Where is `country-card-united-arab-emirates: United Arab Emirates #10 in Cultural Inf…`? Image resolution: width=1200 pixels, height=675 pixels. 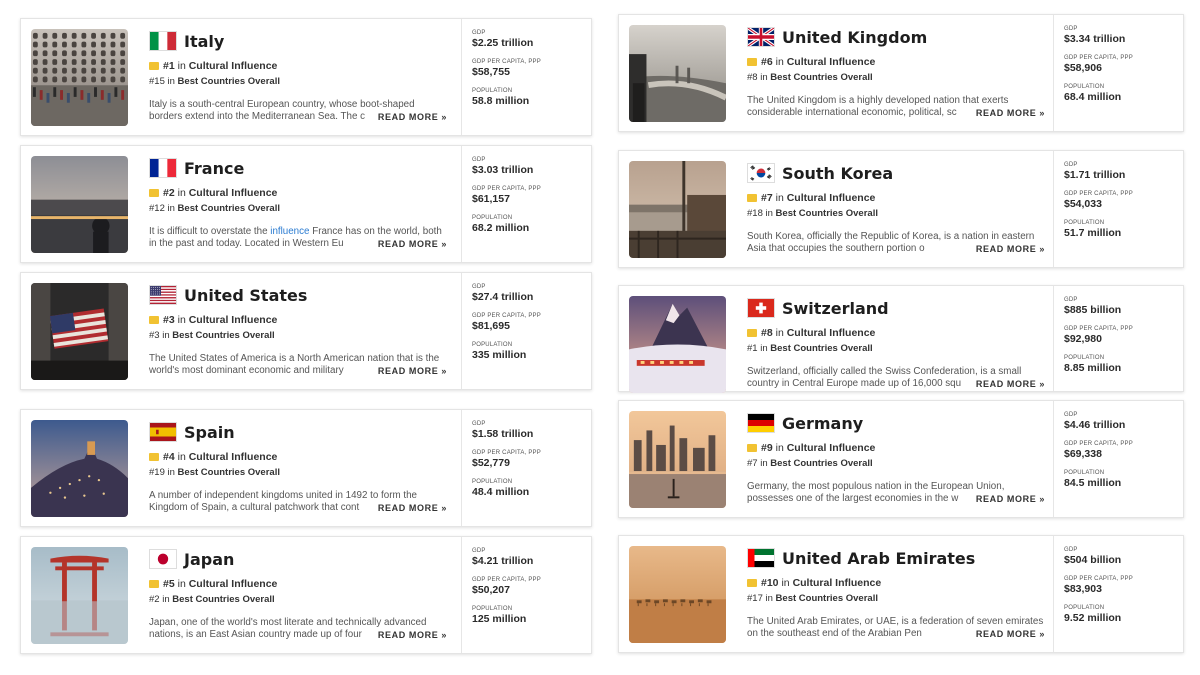
country-card-united-arab-emirates: United Arab Emirates #10 in Cultural Inf… is located at coordinates (901, 594).